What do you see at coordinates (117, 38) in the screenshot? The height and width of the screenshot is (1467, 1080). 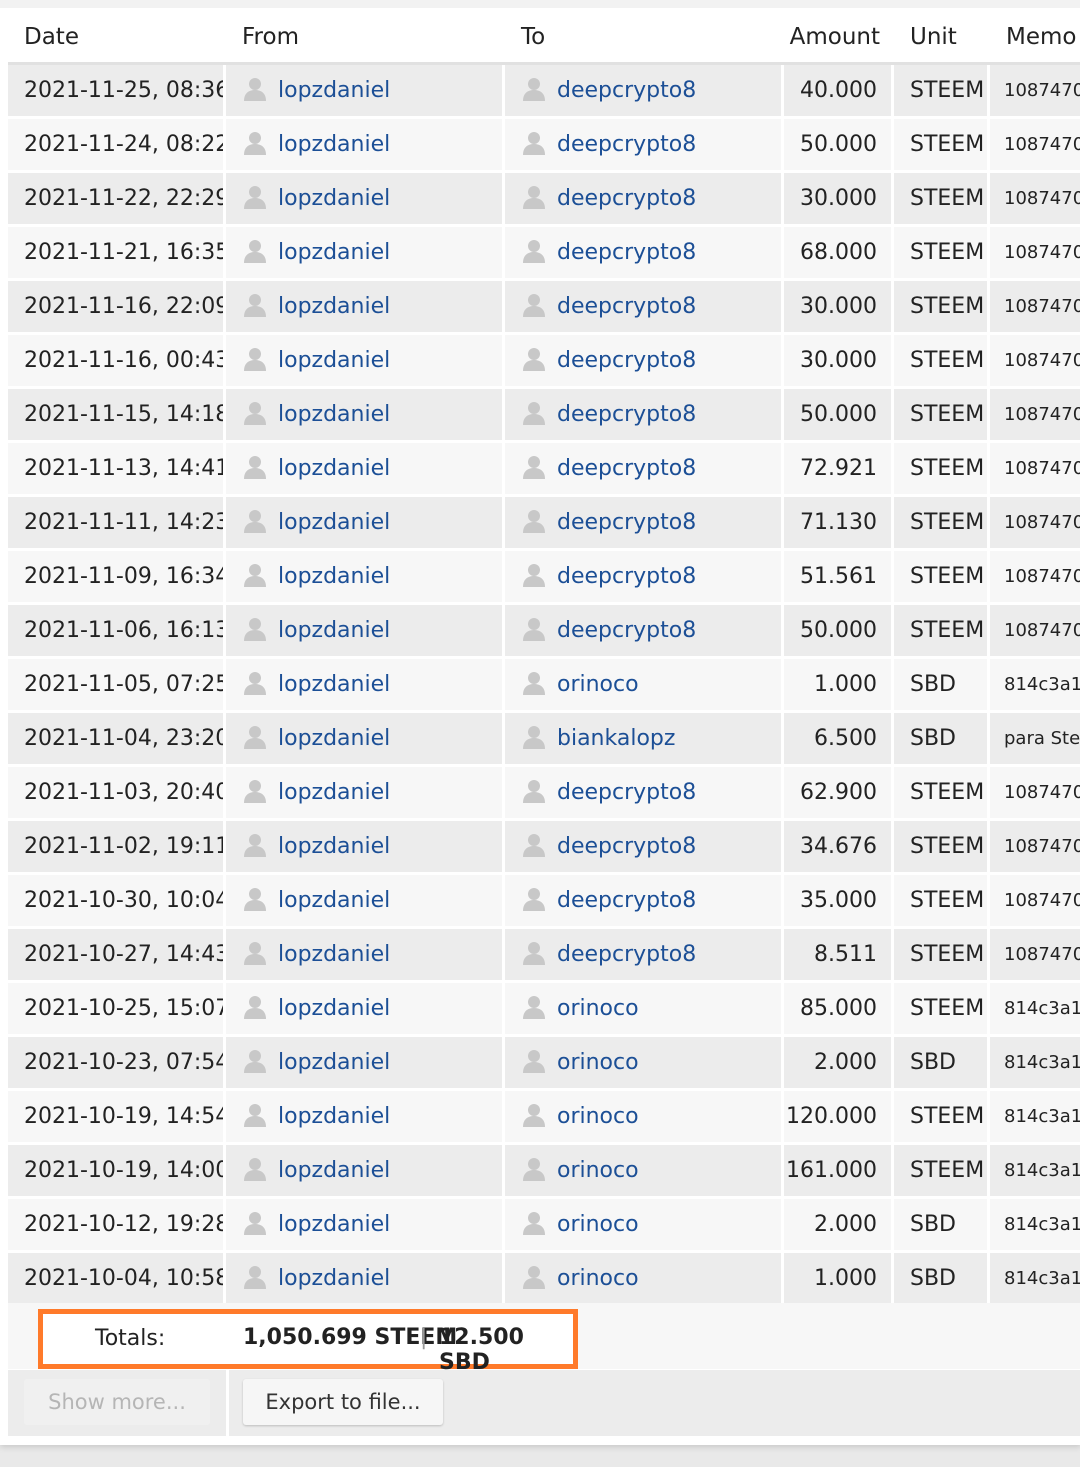 I see `header-date: Date` at bounding box center [117, 38].